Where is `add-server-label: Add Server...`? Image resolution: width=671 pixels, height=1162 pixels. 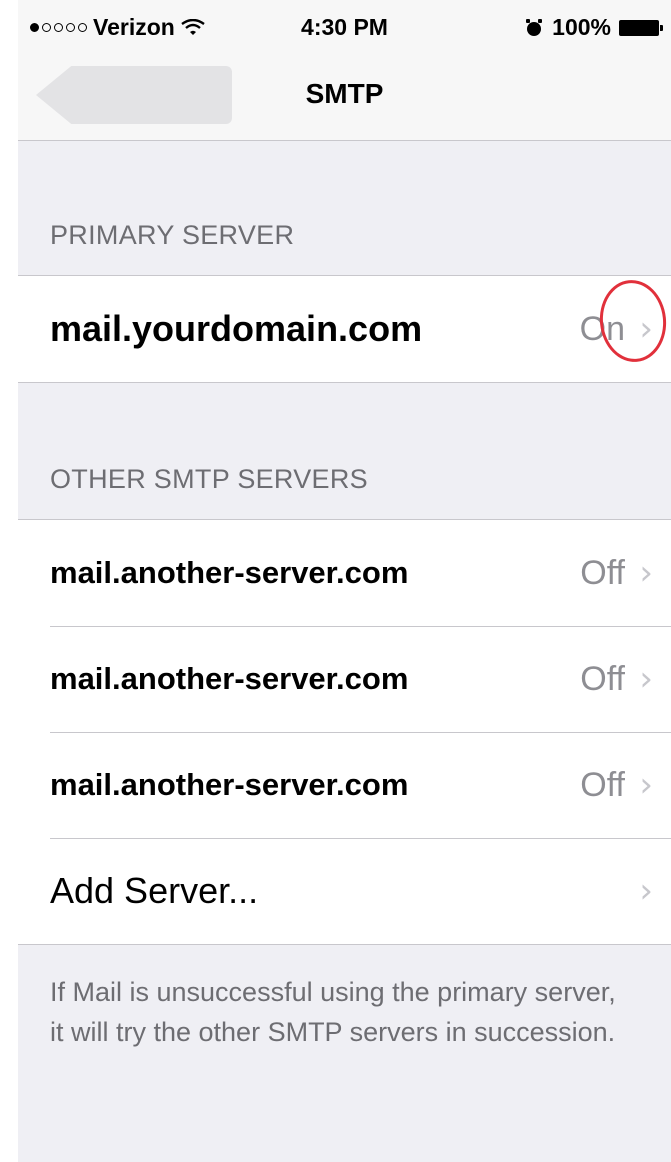
add-server-label: Add Server... is located at coordinates (154, 890).